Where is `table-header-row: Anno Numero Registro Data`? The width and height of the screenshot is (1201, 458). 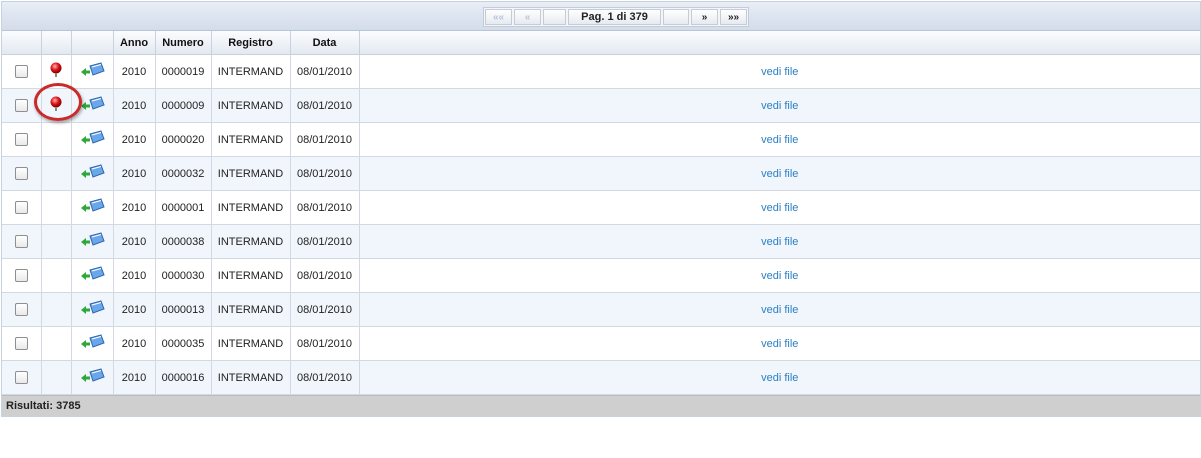 table-header-row: Anno Numero Registro Data is located at coordinates (601, 43).